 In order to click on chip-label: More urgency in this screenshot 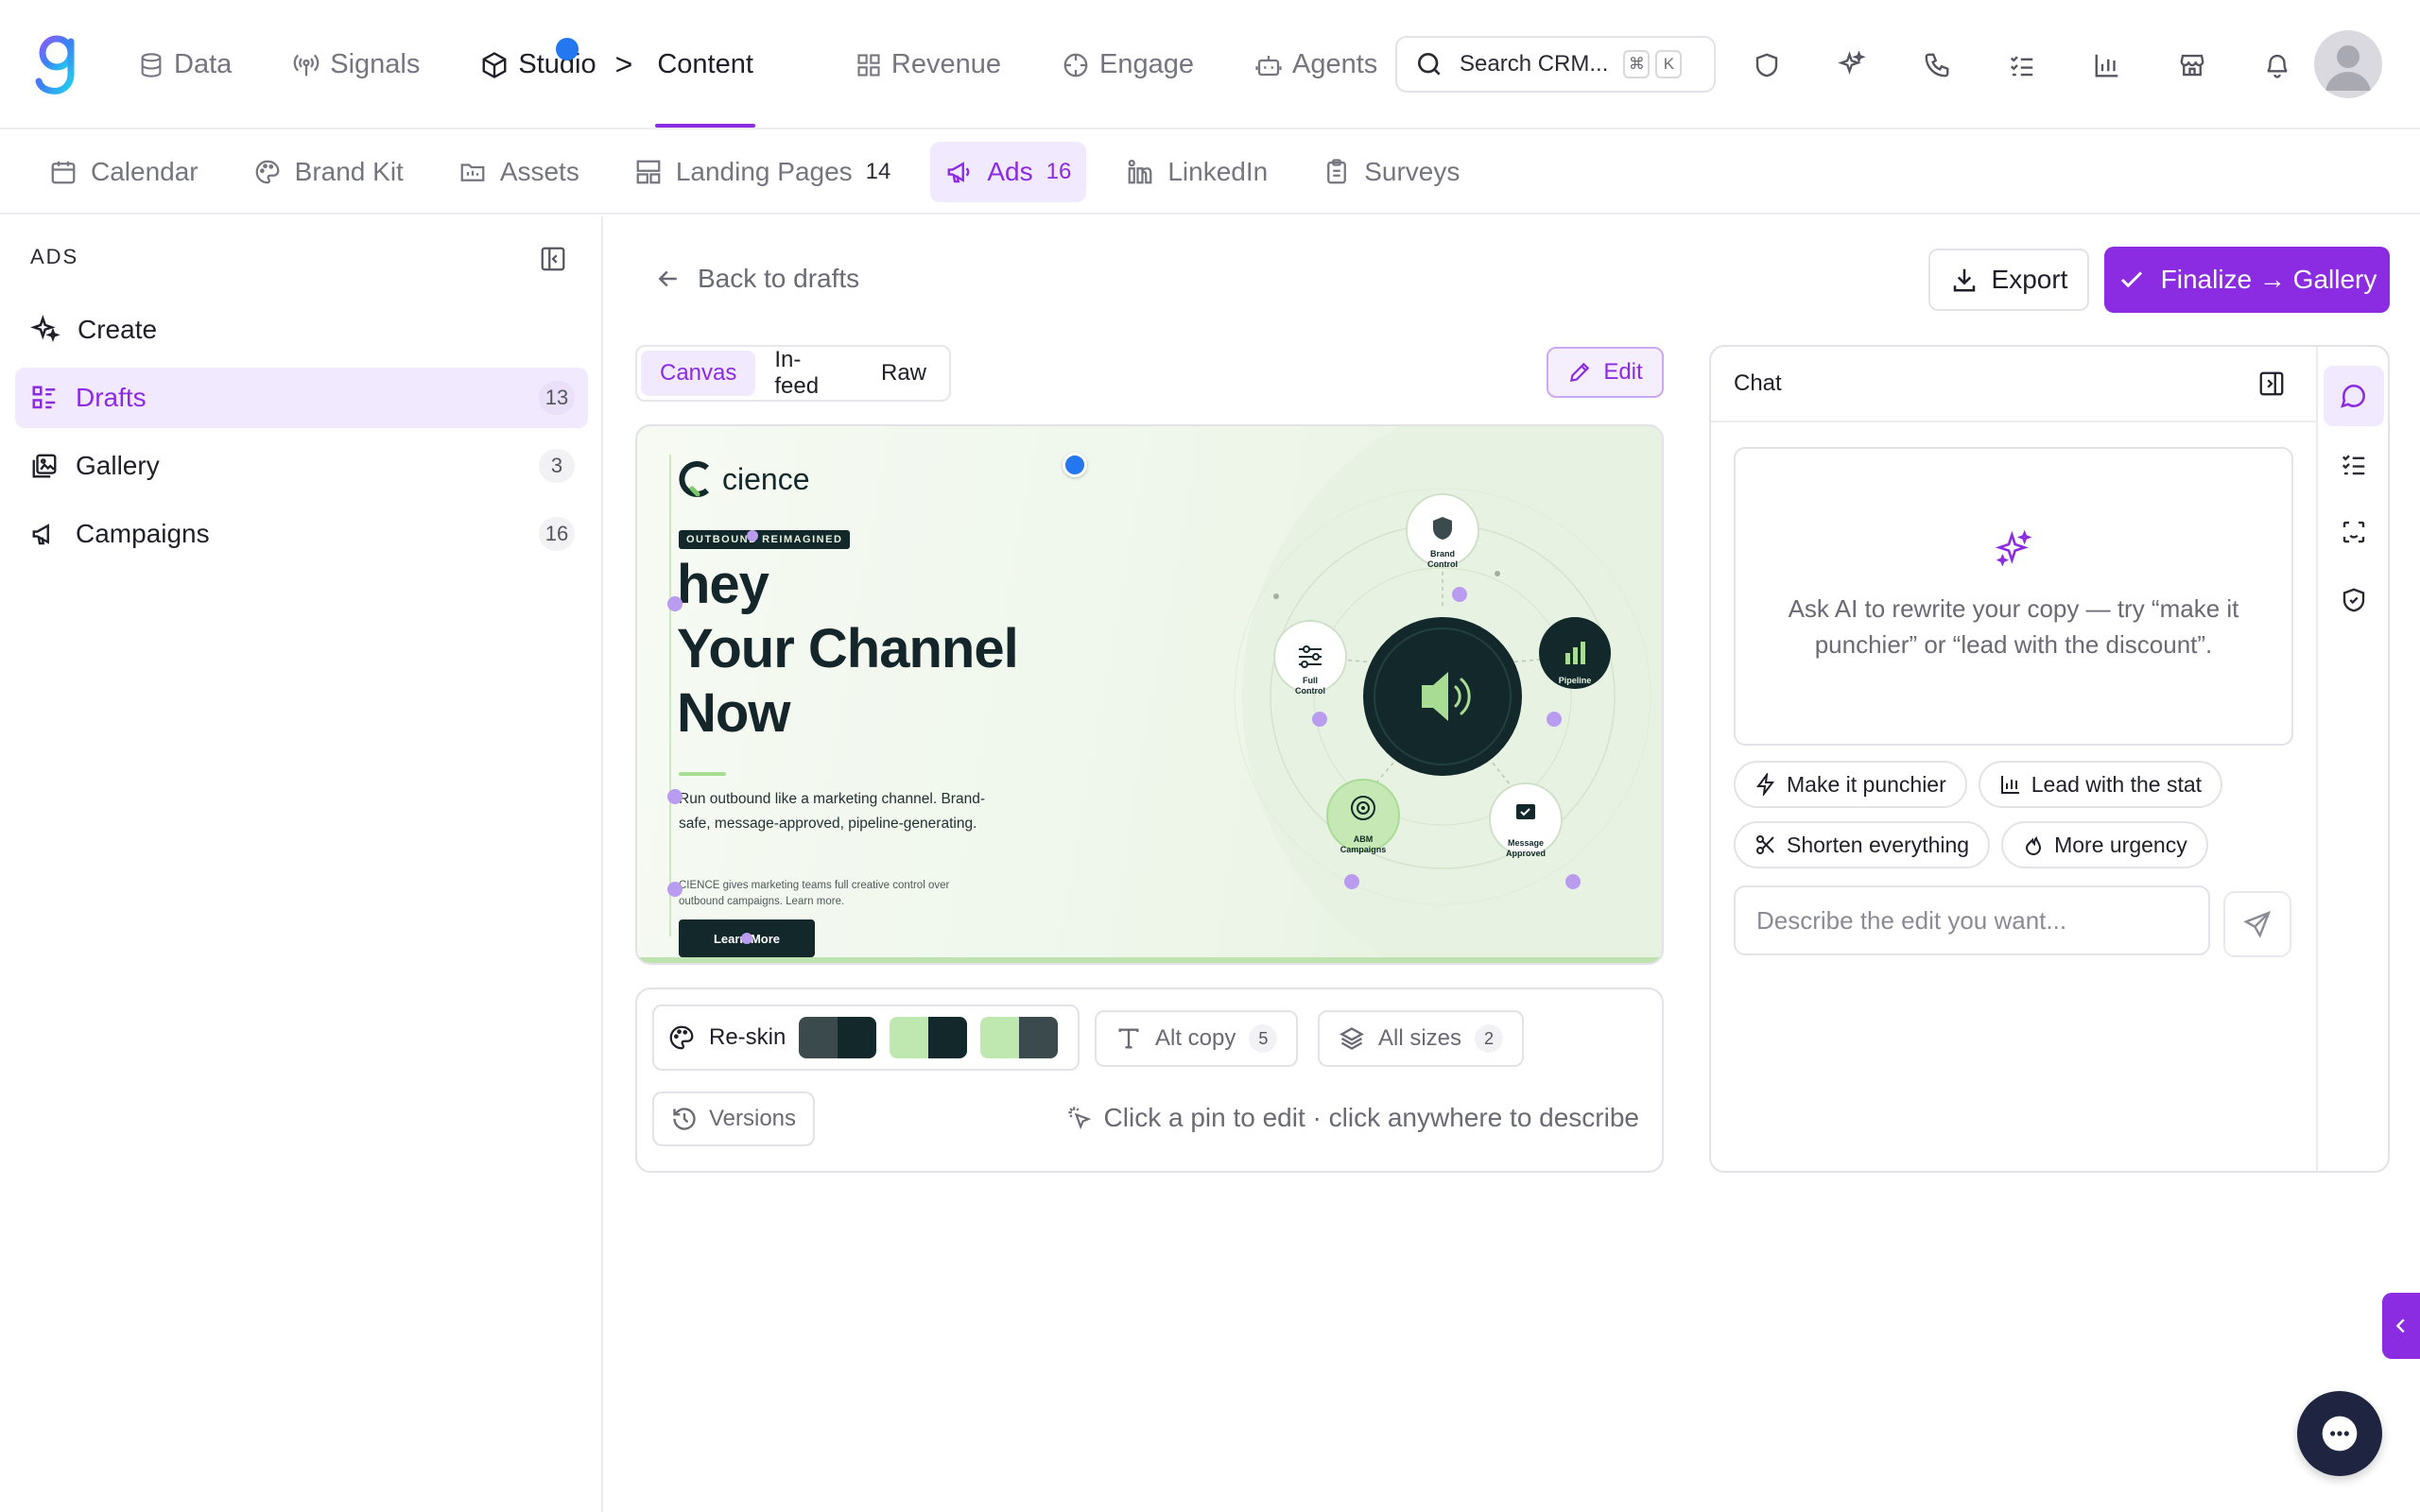, I will do `click(2120, 844)`.